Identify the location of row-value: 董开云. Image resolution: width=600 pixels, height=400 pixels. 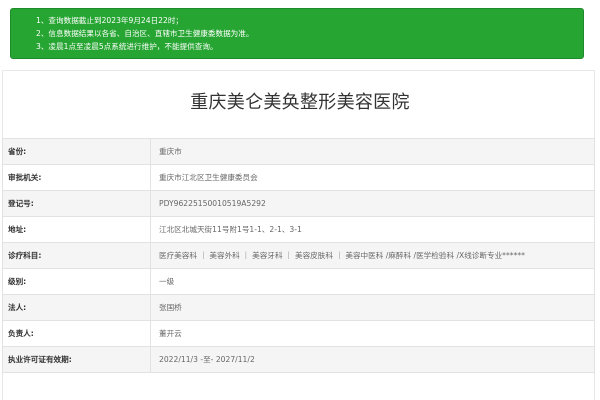
(372, 333).